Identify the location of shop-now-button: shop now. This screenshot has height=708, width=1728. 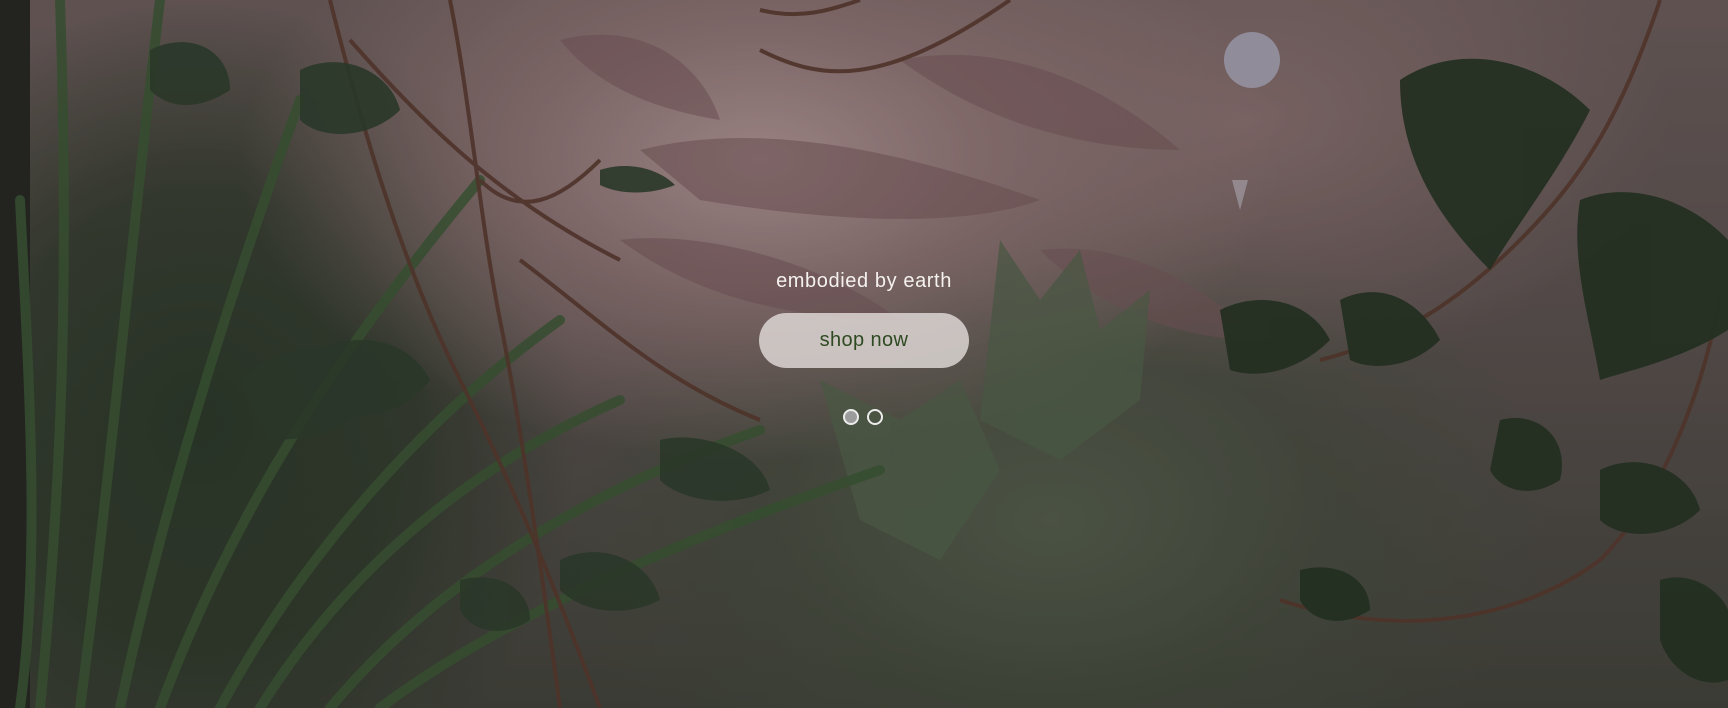
(864, 340).